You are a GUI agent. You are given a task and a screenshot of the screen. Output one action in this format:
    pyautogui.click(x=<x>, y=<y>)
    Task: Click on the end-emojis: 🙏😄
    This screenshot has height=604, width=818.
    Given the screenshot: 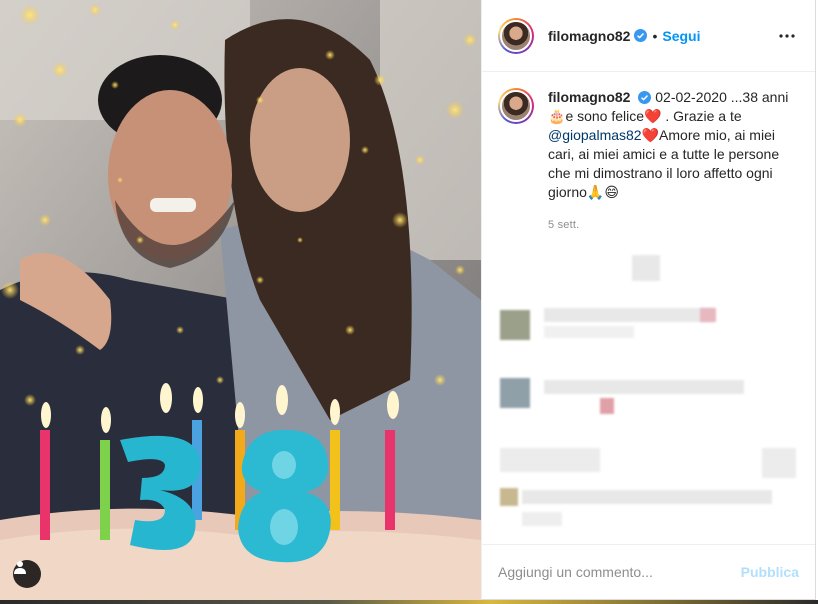 What is the action you would take?
    pyautogui.click(x=602, y=192)
    